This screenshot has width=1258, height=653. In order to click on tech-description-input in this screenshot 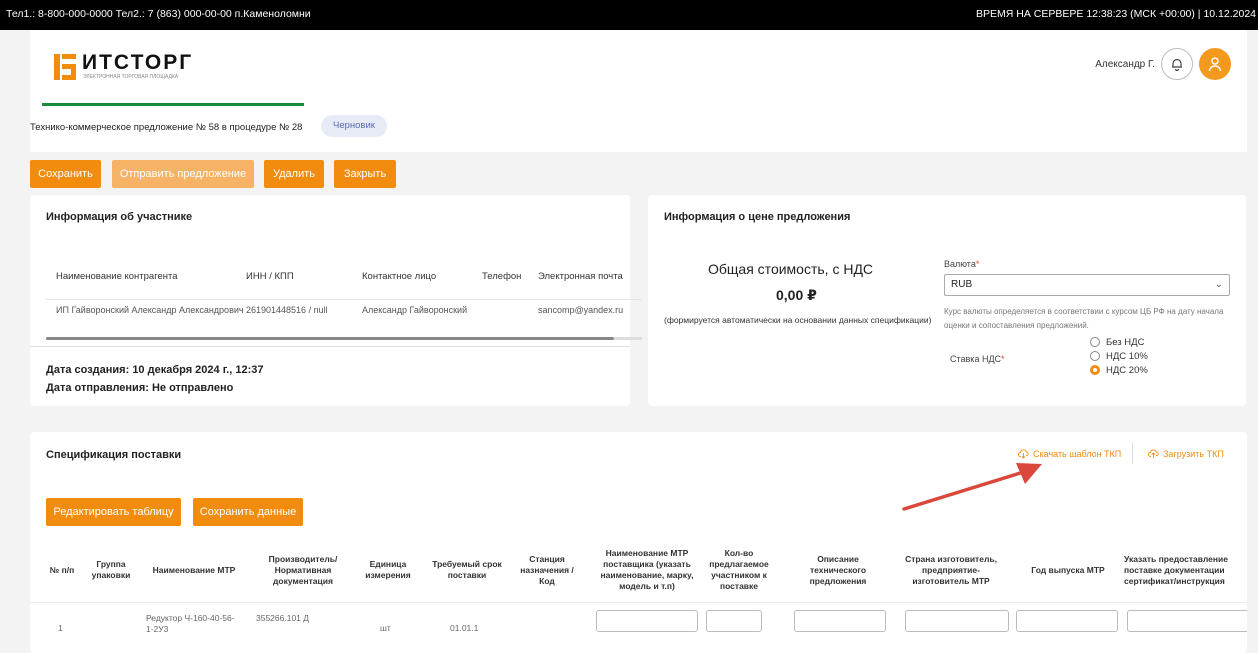, I will do `click(840, 621)`.